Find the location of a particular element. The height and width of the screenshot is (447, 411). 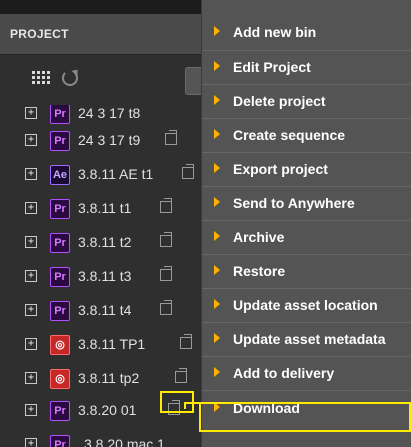

menu-item-delete-project: Delete project is located at coordinates (306, 102).